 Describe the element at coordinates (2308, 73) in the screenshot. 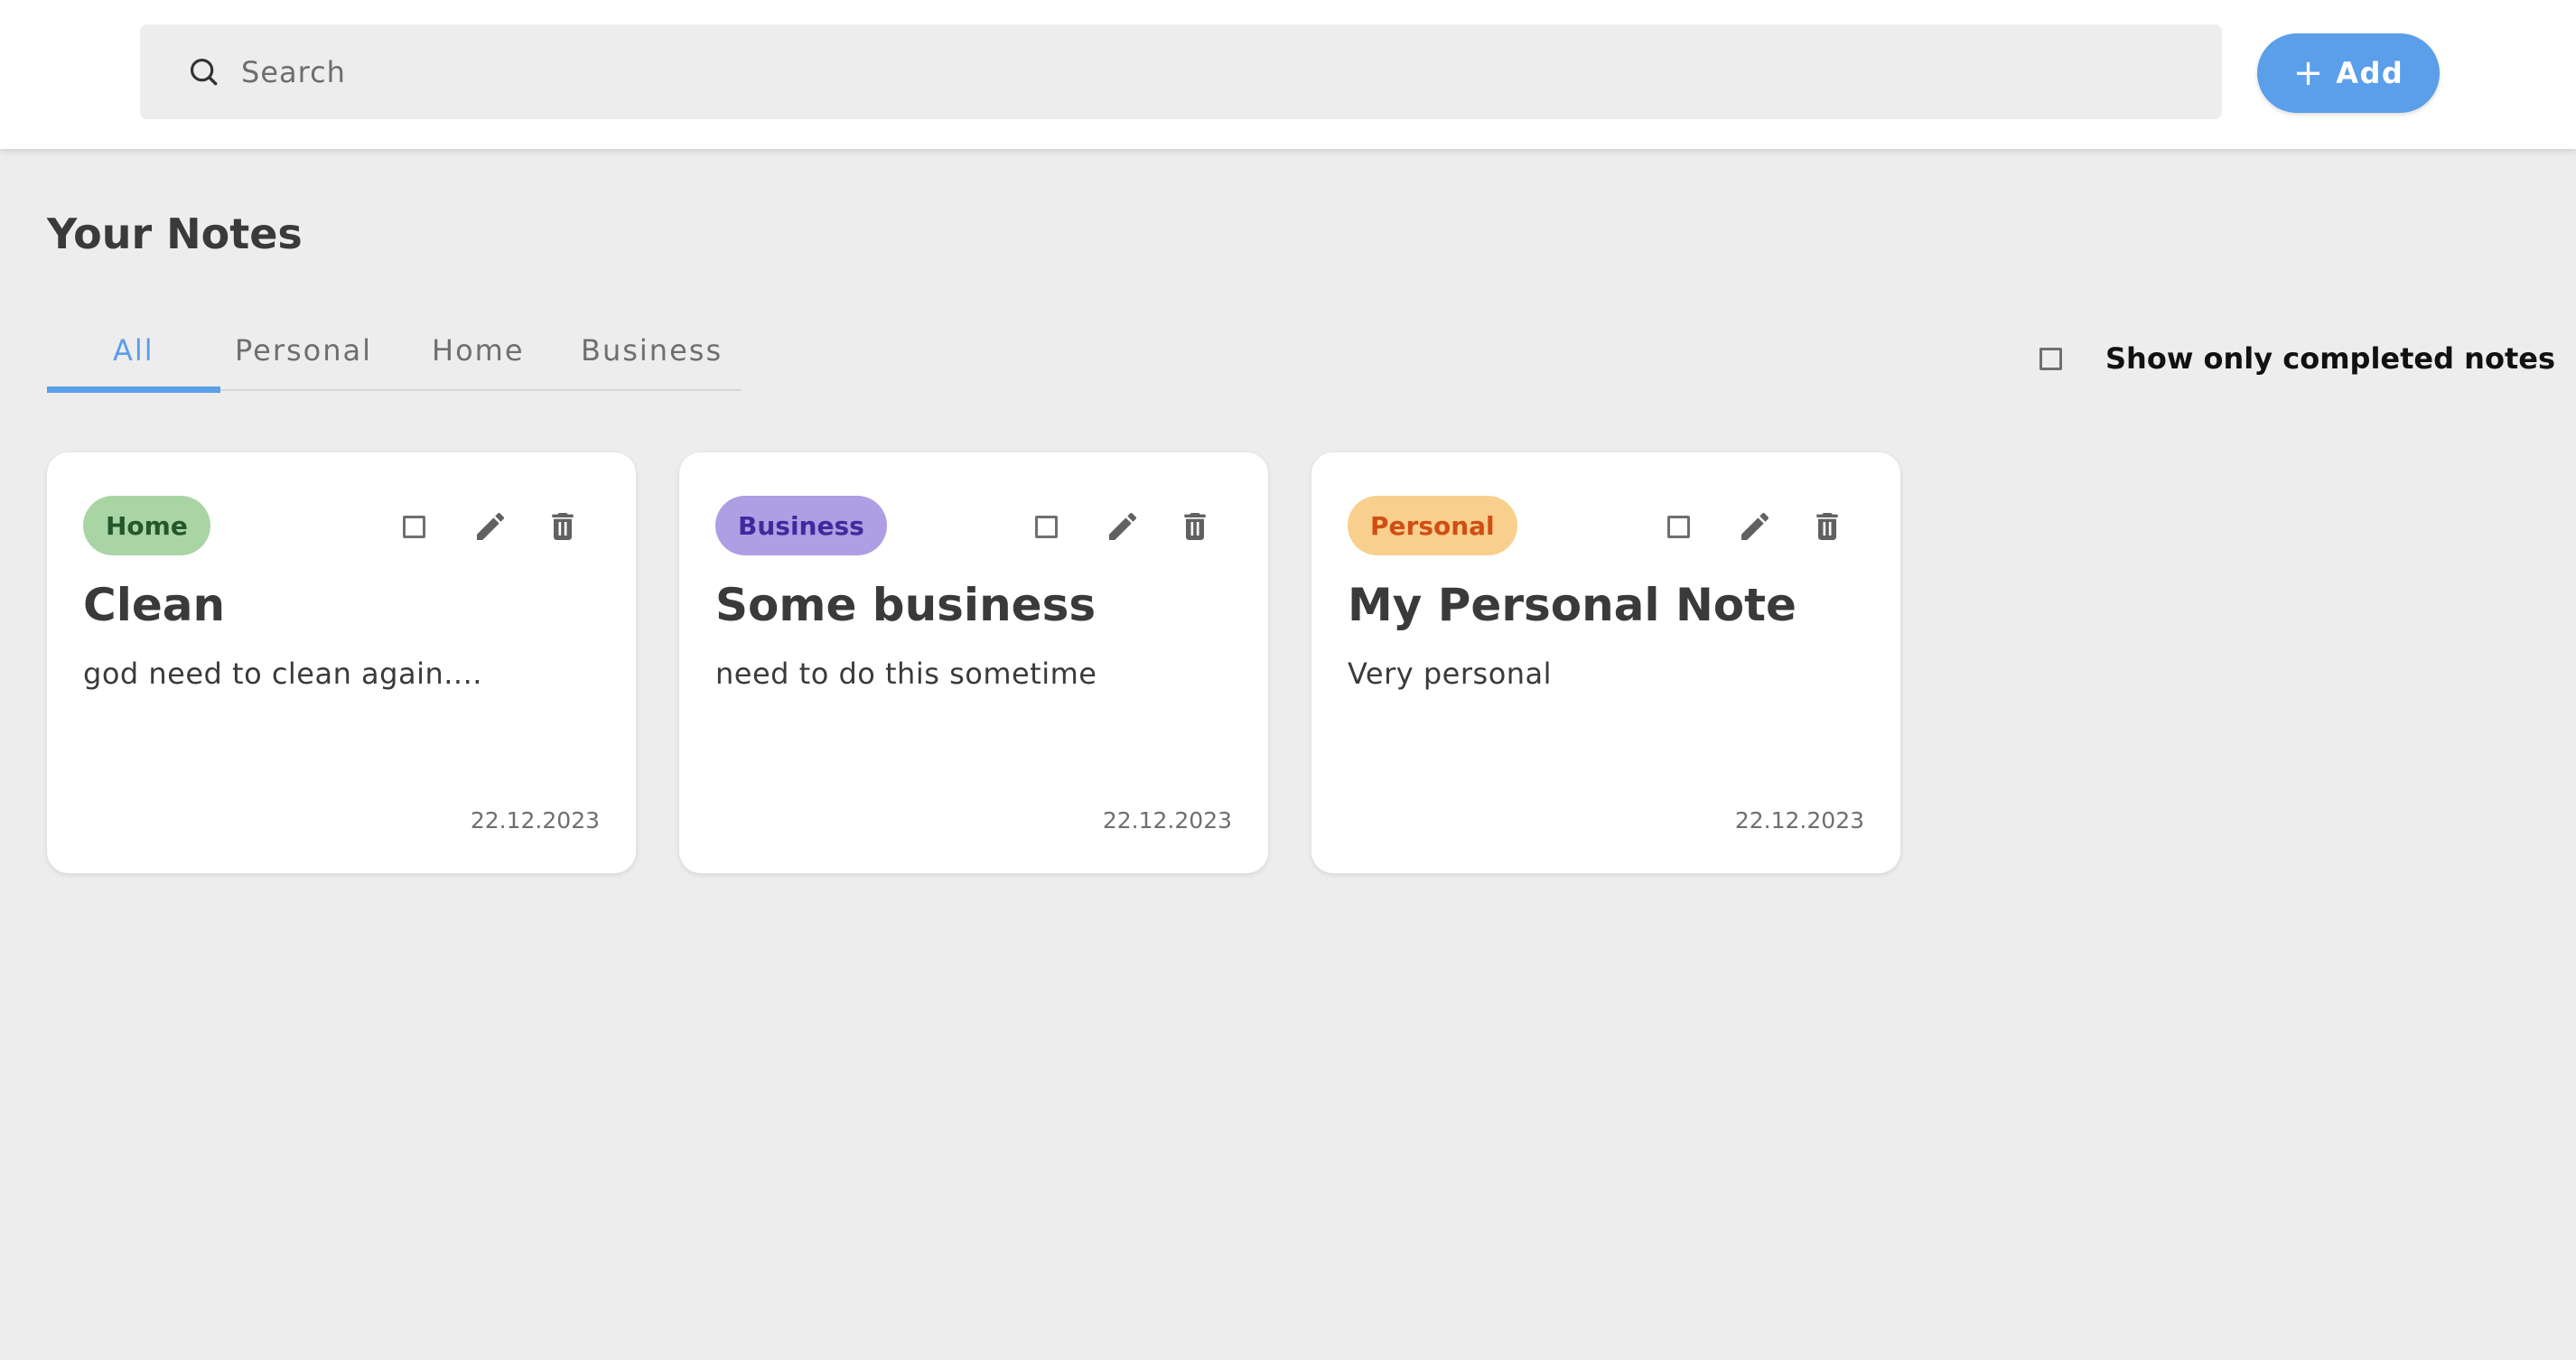

I see `plus-icon: +` at that location.